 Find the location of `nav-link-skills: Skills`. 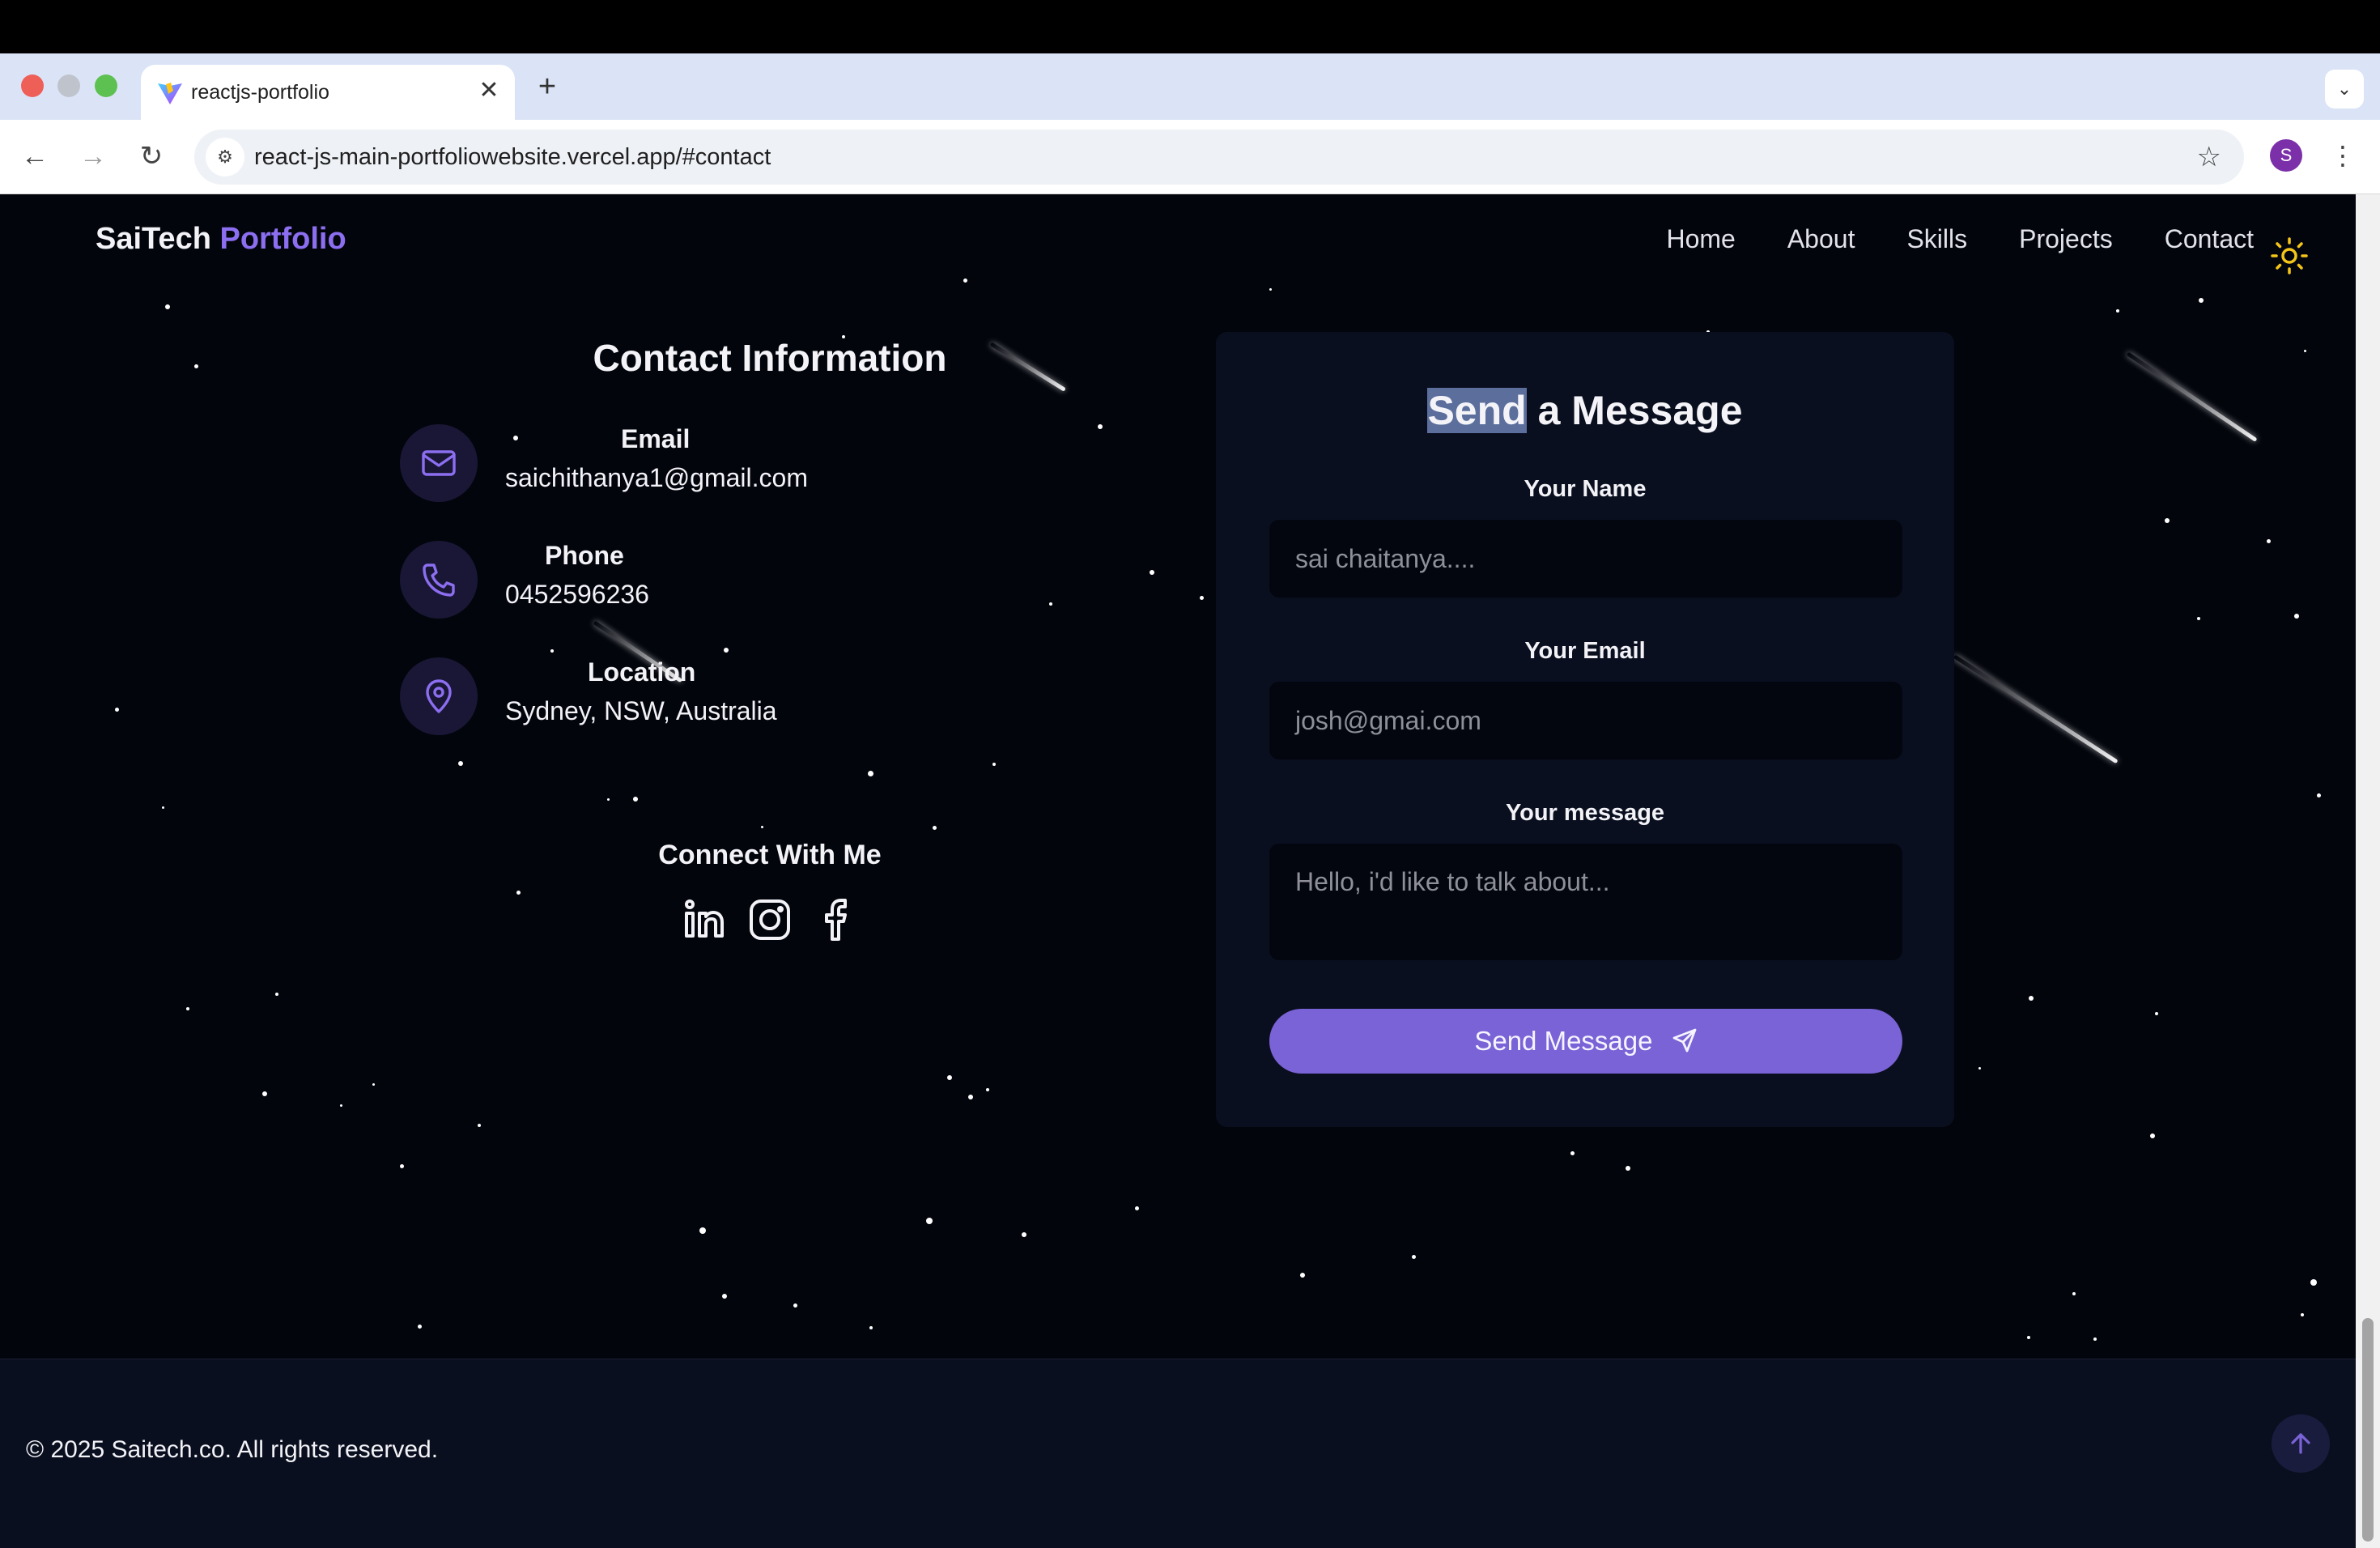

nav-link-skills: Skills is located at coordinates (1937, 239).